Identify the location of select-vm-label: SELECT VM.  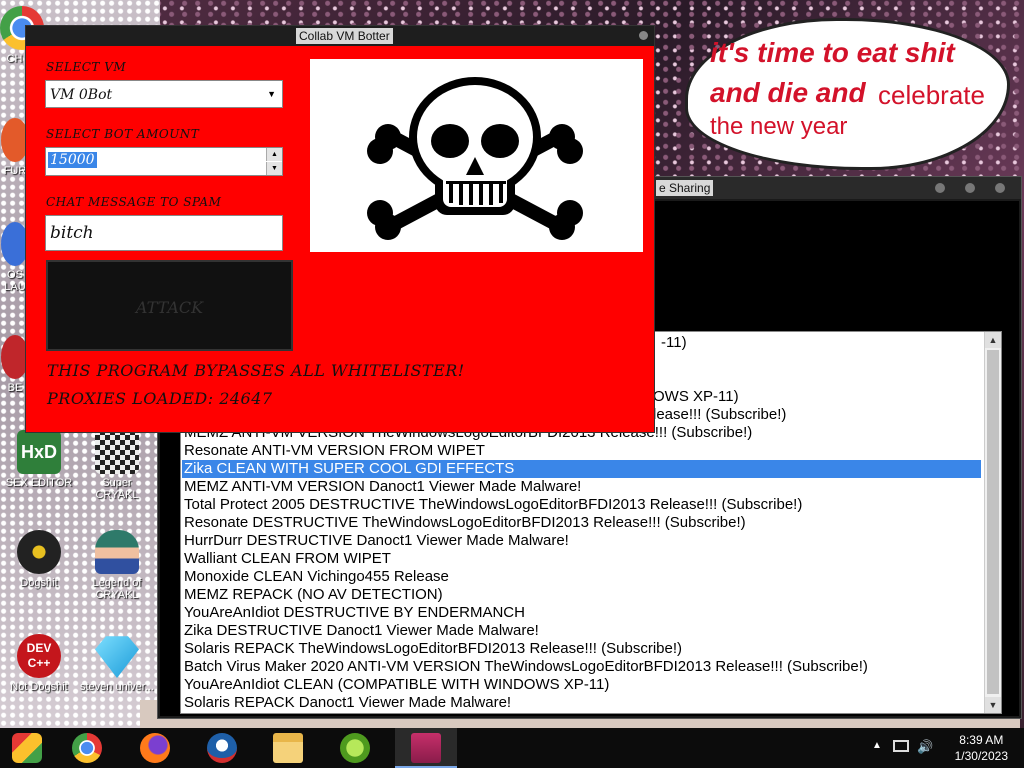
(86, 67).